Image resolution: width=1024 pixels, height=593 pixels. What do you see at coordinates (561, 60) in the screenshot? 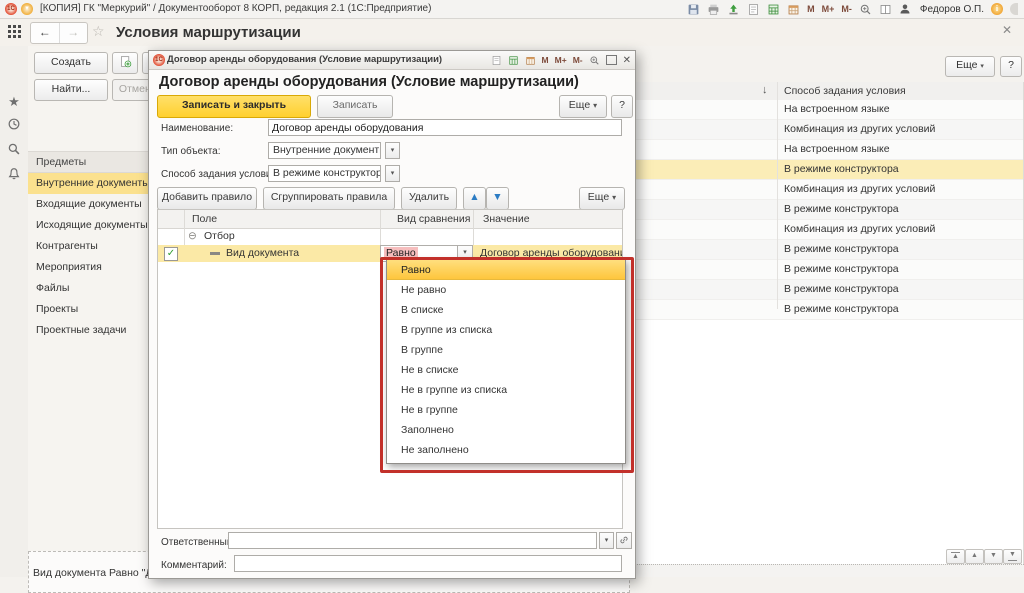
I see `dialog-m-plus-icon: M+` at bounding box center [561, 60].